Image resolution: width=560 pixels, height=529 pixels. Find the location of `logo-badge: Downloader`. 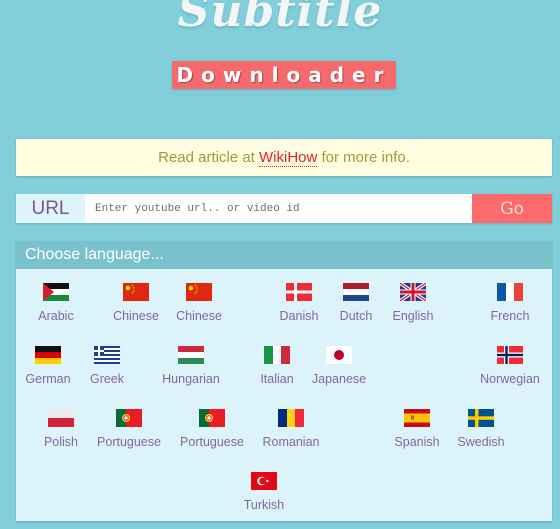

logo-badge: Downloader is located at coordinates (284, 75).